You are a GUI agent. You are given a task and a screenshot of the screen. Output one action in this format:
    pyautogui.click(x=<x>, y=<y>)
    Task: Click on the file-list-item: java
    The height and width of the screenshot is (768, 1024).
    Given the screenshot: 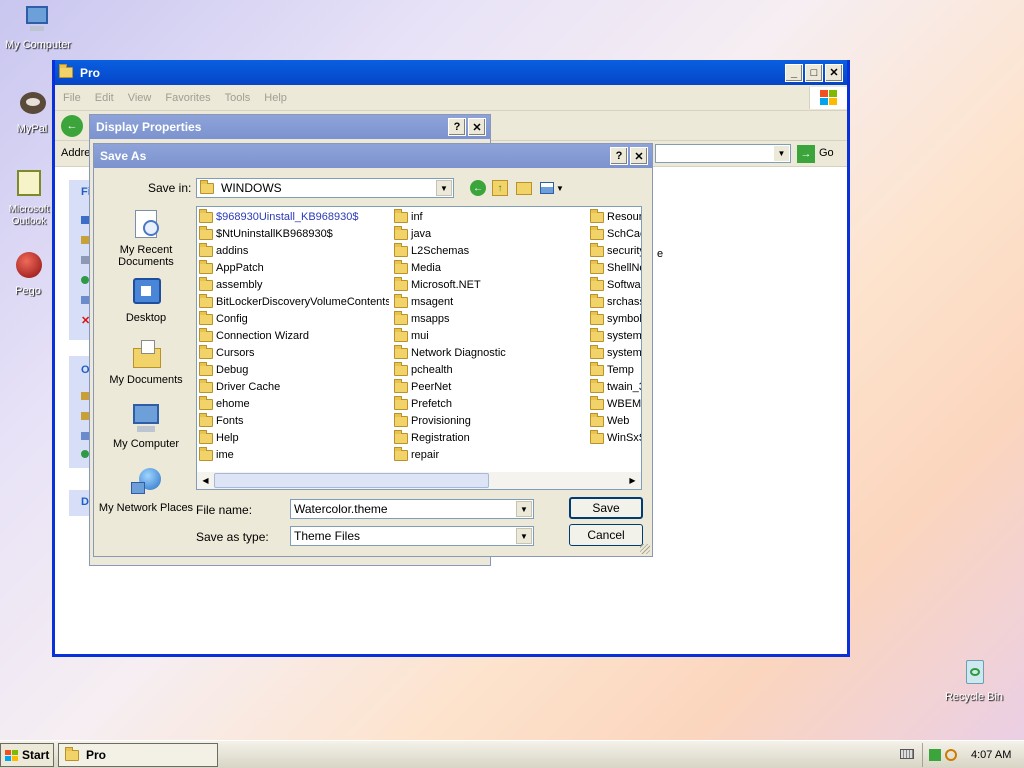 What is the action you would take?
    pyautogui.click(x=489, y=234)
    